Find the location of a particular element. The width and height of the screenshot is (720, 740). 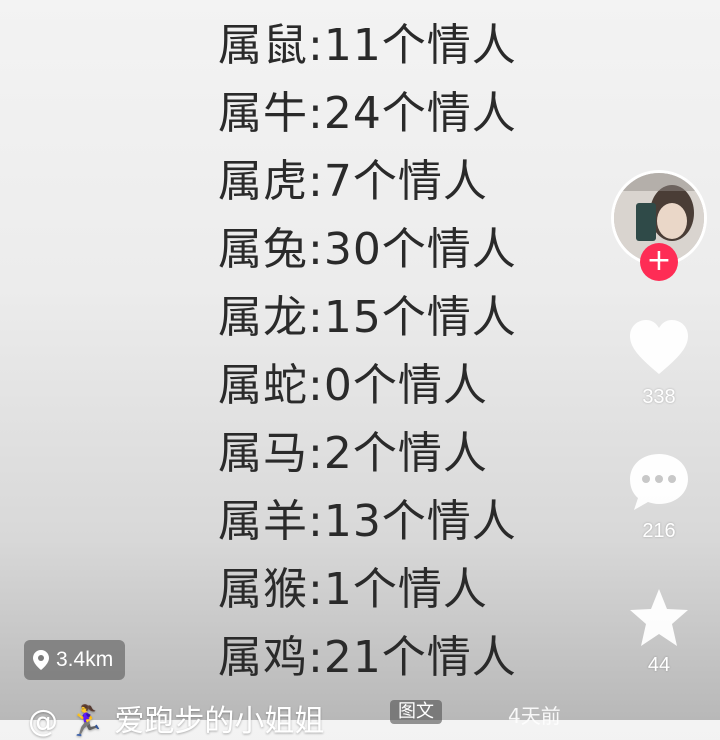

comment-button is located at coordinates (659, 483).